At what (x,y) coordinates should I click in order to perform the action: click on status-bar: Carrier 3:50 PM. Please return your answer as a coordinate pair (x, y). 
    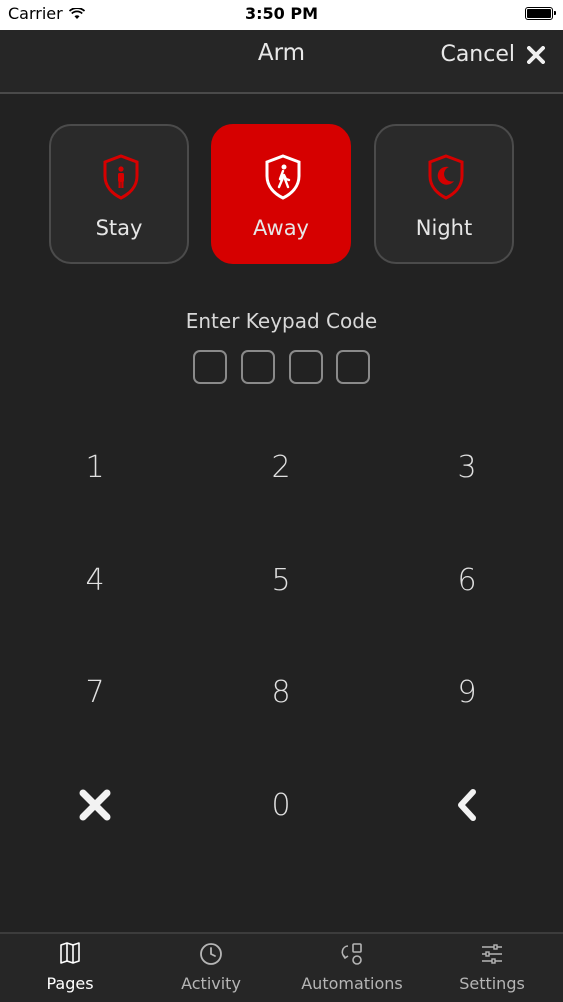
    Looking at the image, I should click on (281, 15).